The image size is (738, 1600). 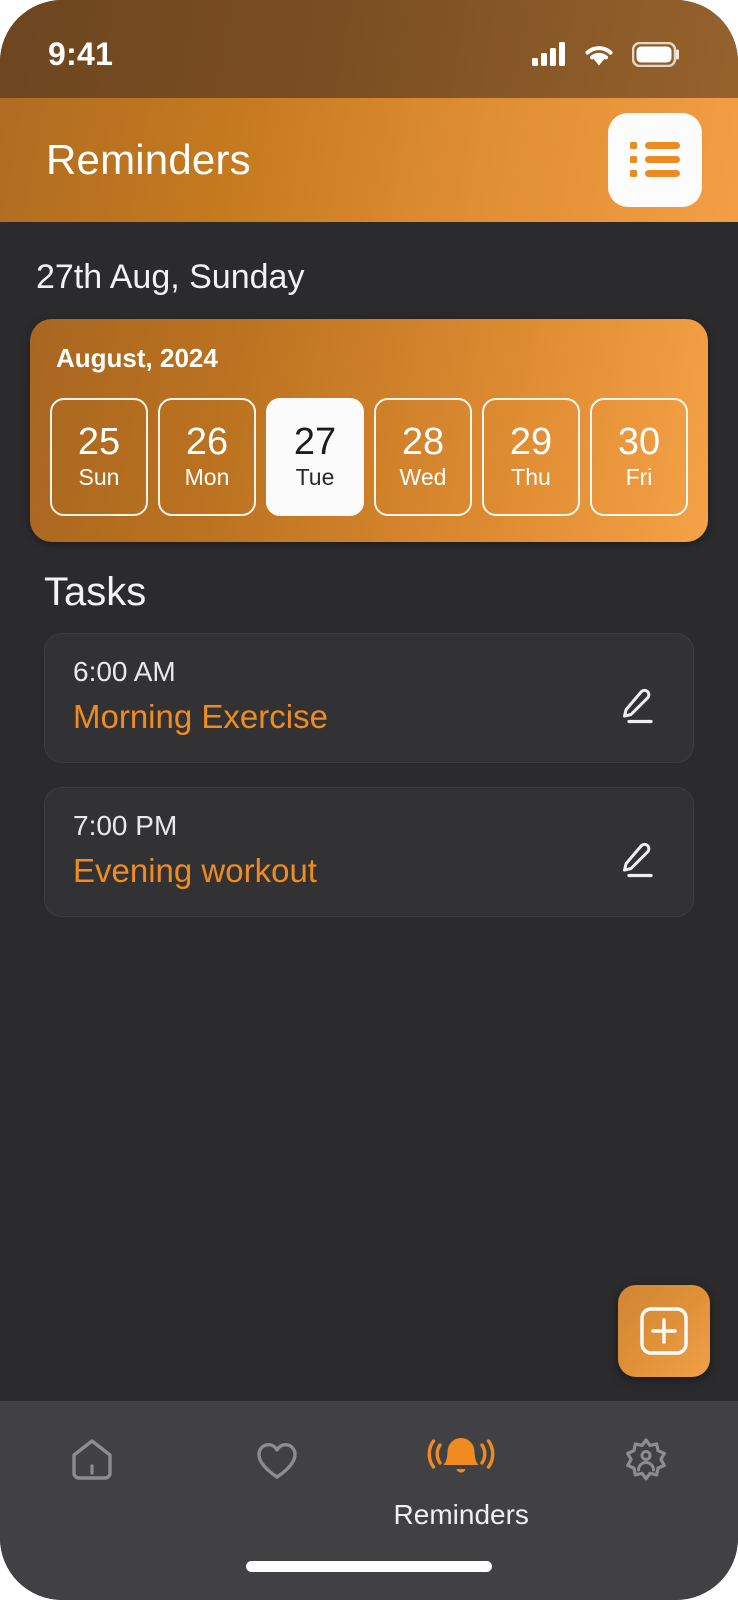 I want to click on nav-item-favorites, so click(x=277, y=1464).